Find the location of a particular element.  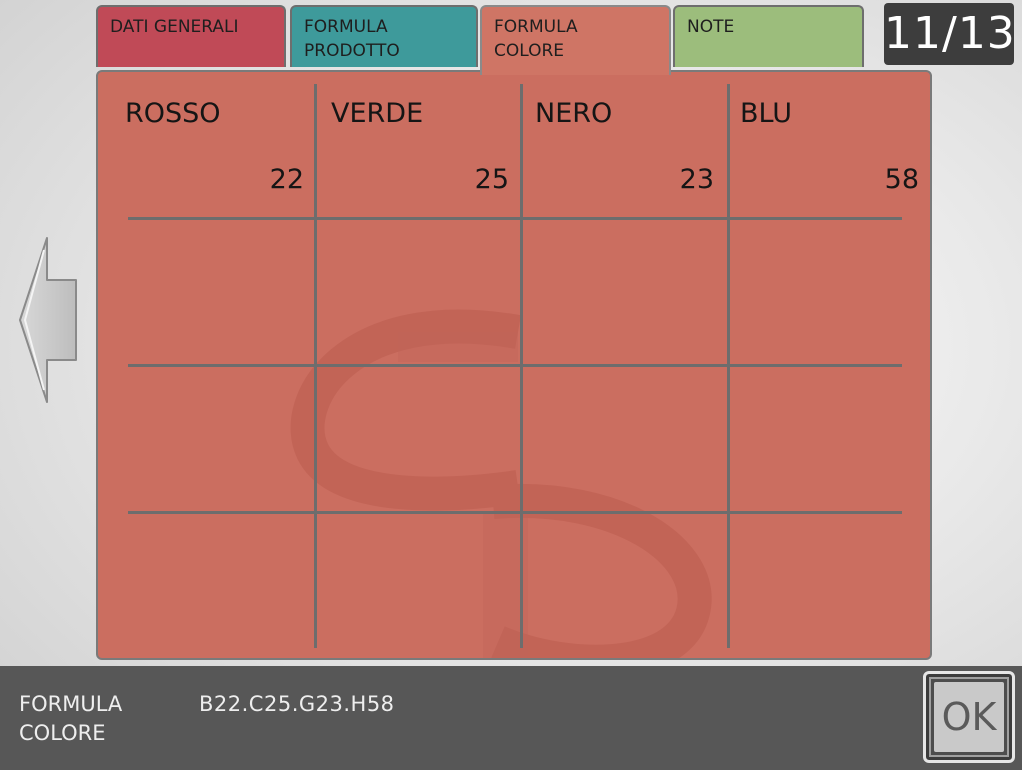

color-value-nero: 23 is located at coordinates (634, 179).